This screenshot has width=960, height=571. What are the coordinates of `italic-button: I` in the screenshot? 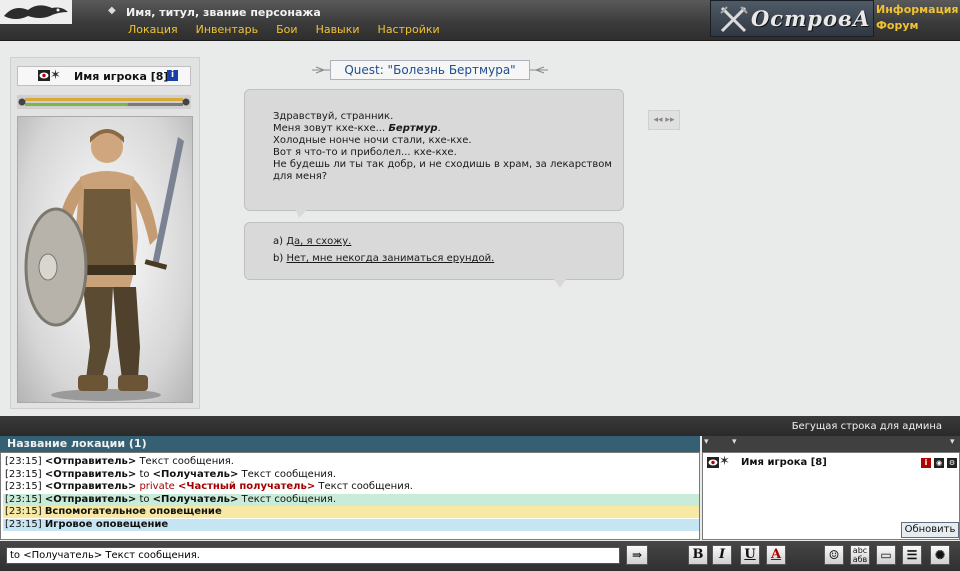 It's located at (722, 555).